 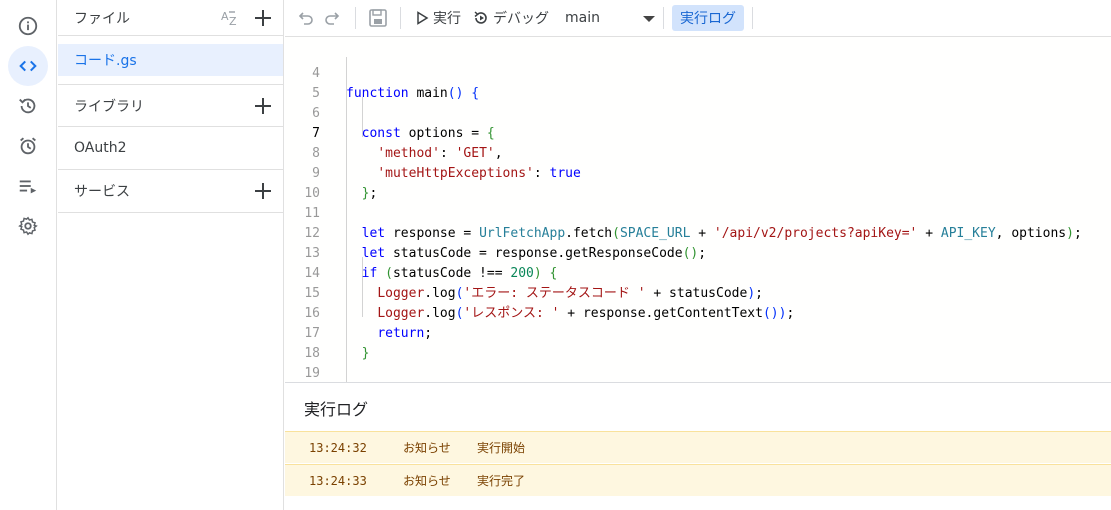 I want to click on section-label: ライブラリ, so click(x=109, y=106).